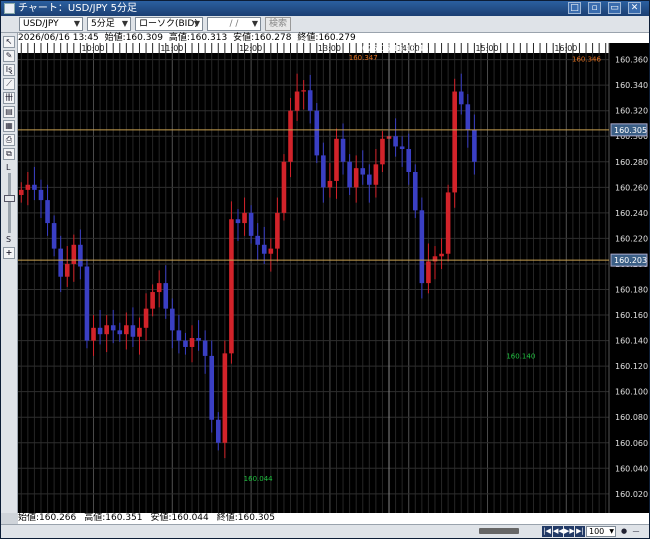 This screenshot has height=539, width=650. I want to click on table-tool-icon: ▦, so click(9, 126).